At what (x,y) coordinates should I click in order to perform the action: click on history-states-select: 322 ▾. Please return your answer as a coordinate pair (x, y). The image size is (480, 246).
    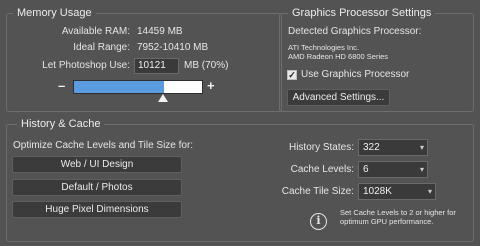
    Looking at the image, I should click on (393, 147).